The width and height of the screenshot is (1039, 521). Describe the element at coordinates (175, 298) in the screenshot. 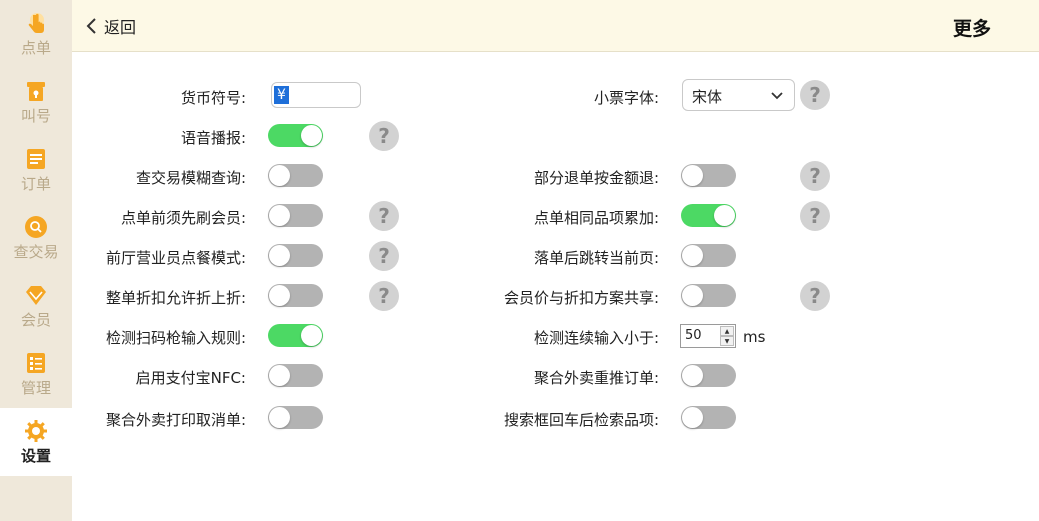

I see `discount-on-discount-label: 整单折扣允许折上折:` at that location.